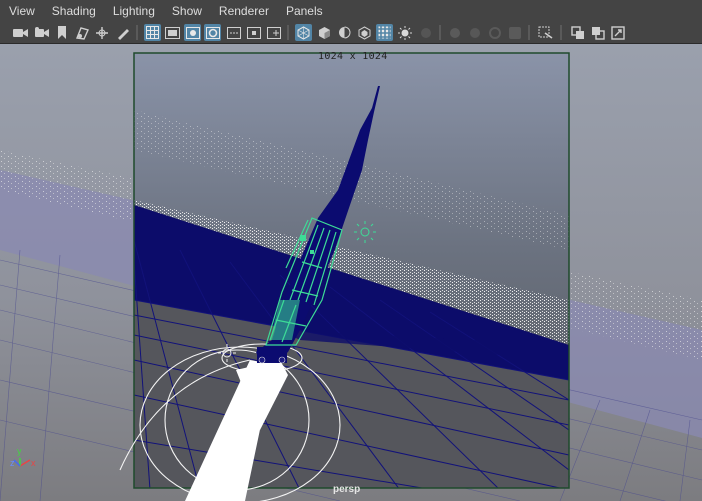 The image size is (702, 501). What do you see at coordinates (192, 32) in the screenshot?
I see `resolution-gate-icon` at bounding box center [192, 32].